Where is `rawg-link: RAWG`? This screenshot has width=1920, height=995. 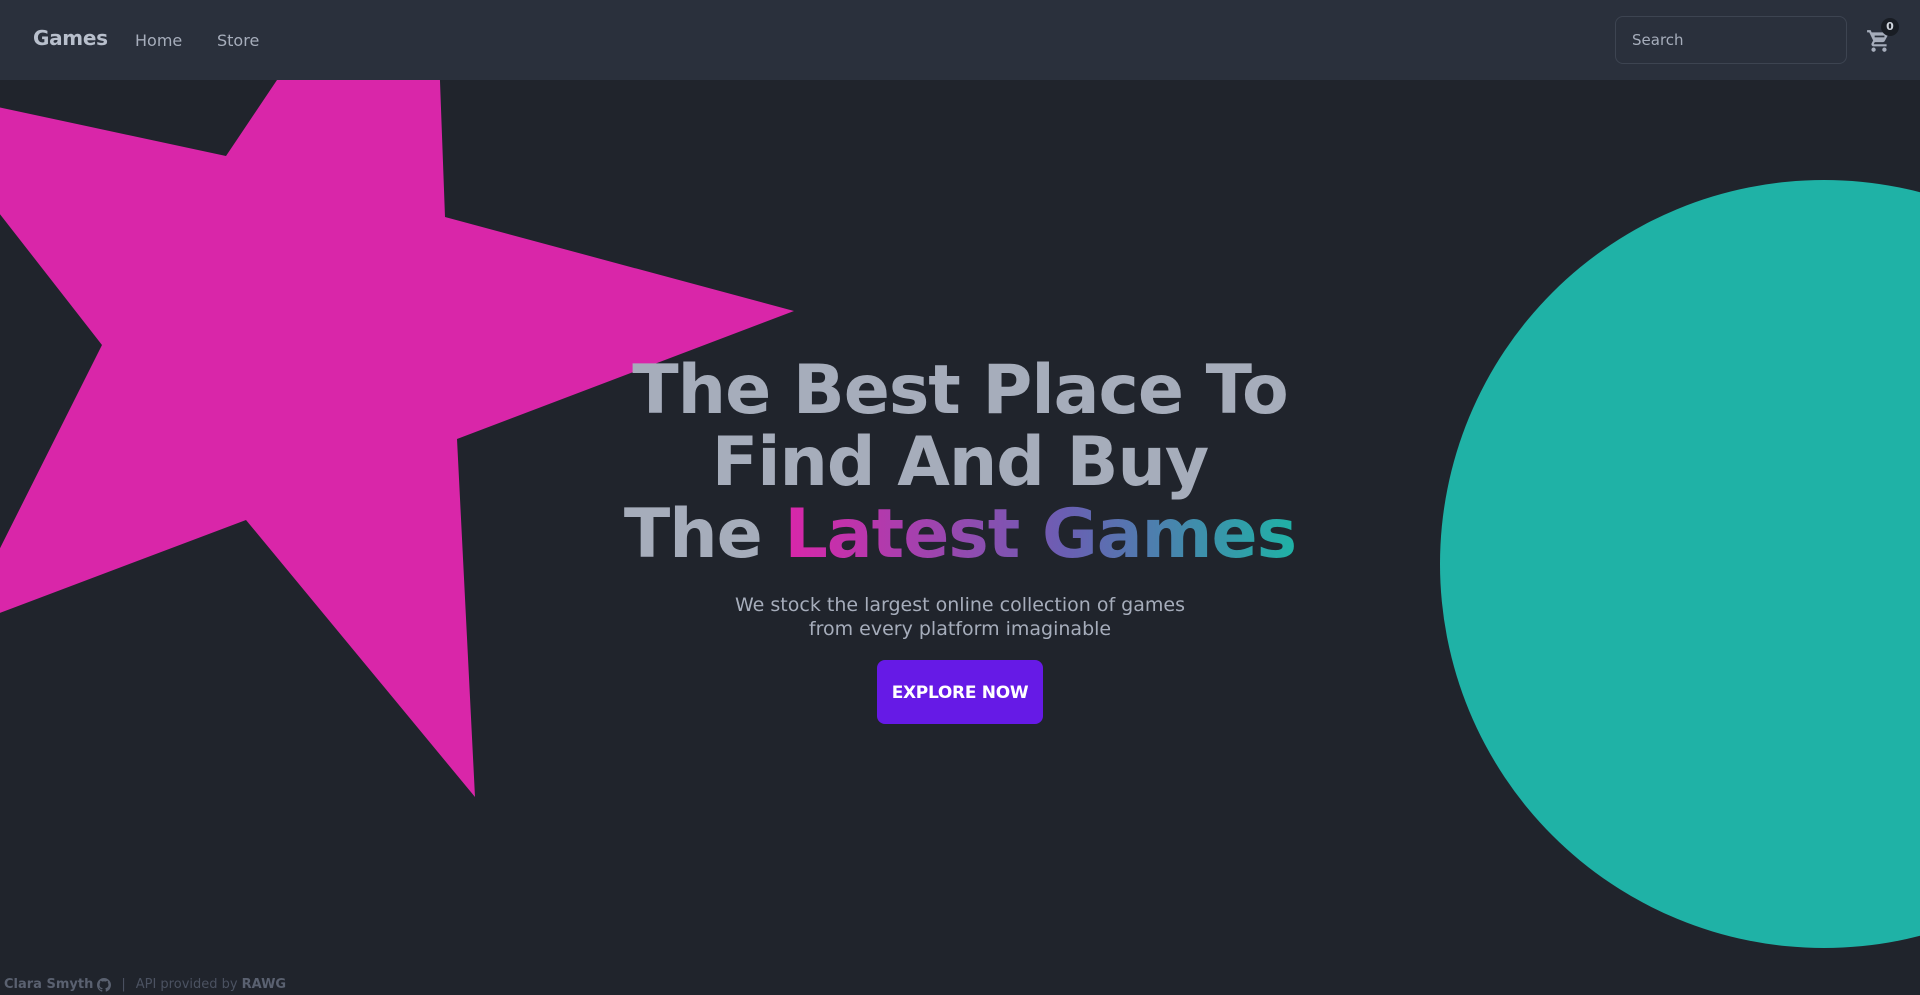 rawg-link: RAWG is located at coordinates (264, 984).